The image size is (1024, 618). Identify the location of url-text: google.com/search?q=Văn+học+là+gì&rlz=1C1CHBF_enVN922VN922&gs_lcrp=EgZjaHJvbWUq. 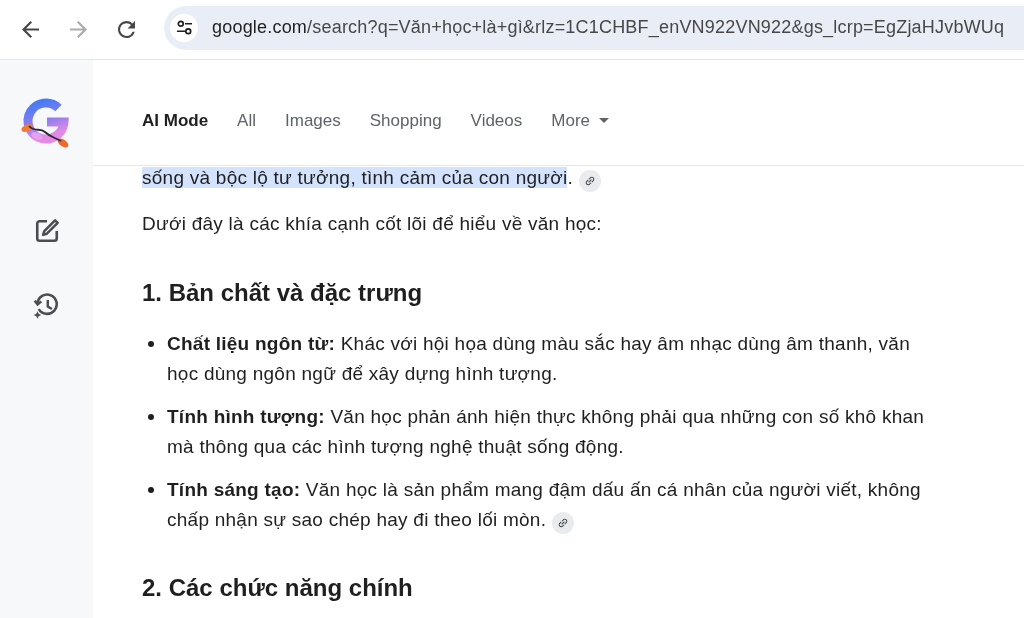
(608, 27).